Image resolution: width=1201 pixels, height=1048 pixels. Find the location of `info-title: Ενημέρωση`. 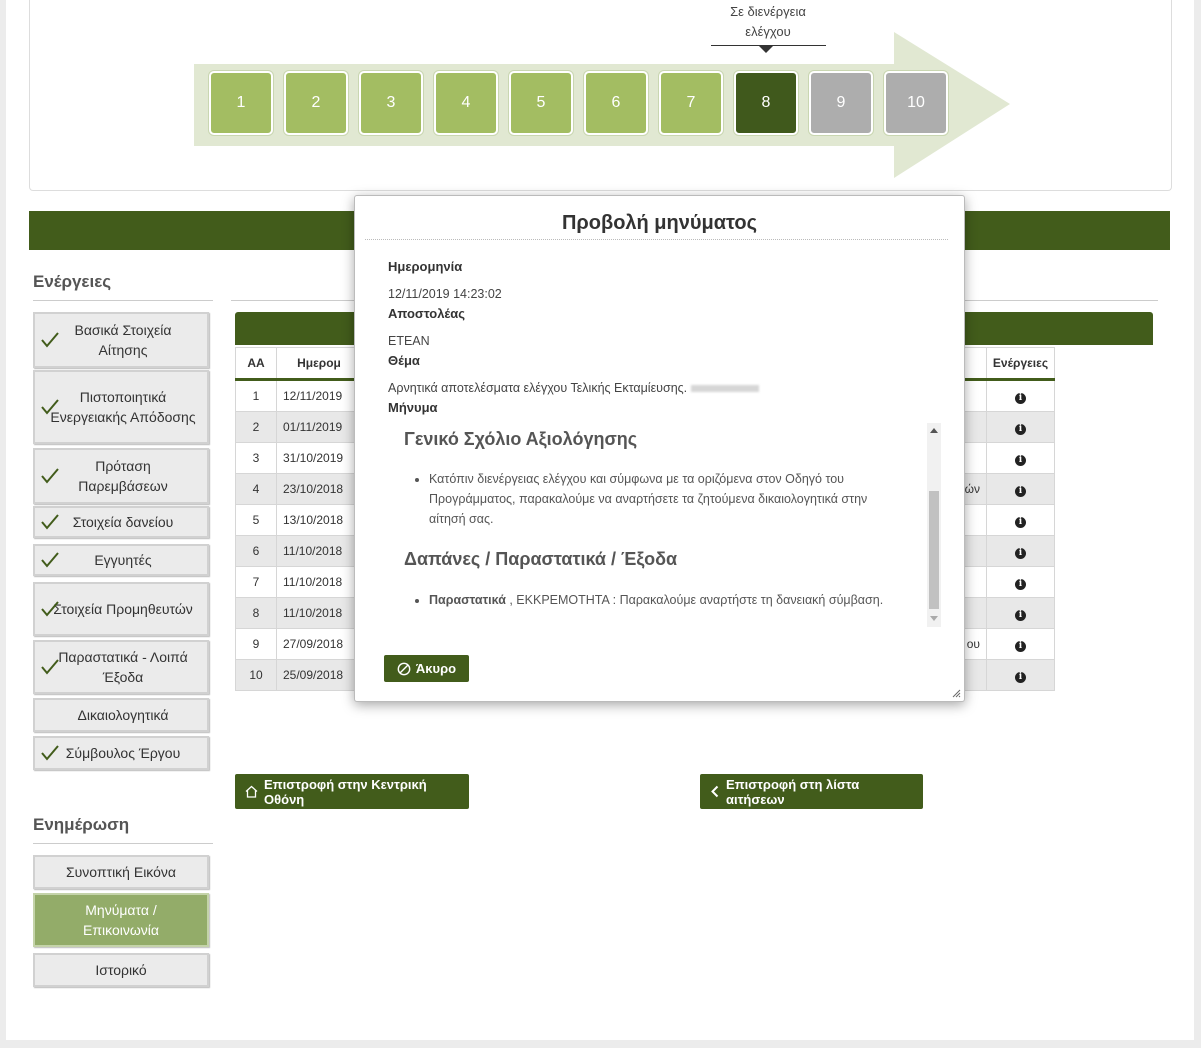

info-title: Ενημέρωση is located at coordinates (81, 824).